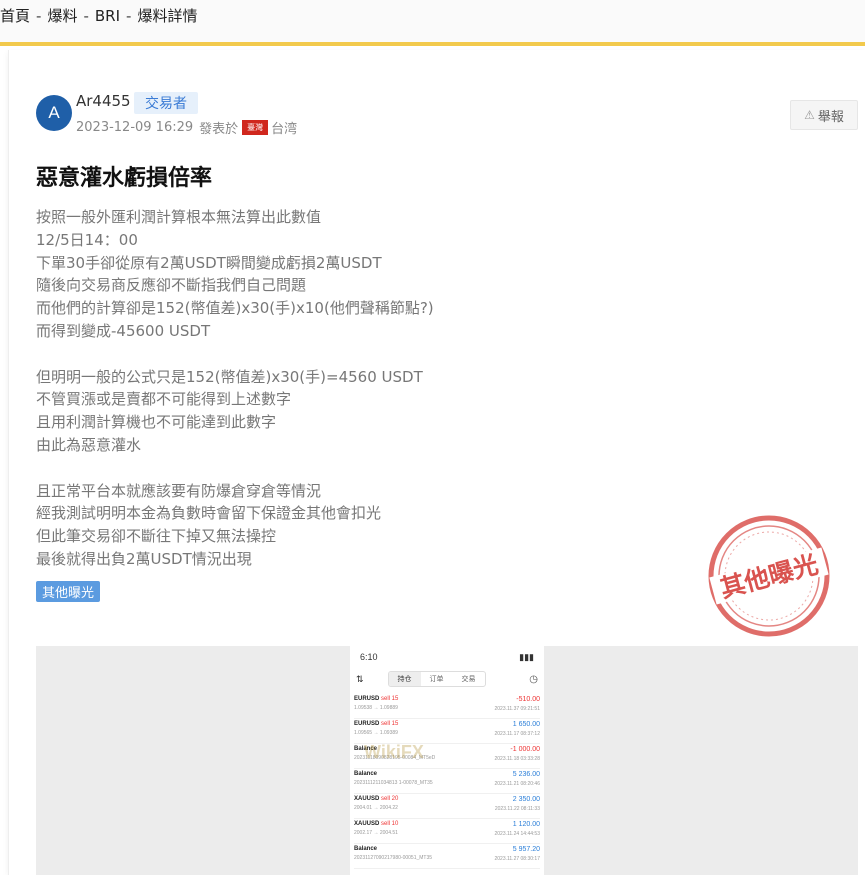  What do you see at coordinates (394, 752) in the screenshot?
I see `watermark-logo: WikiFX` at bounding box center [394, 752].